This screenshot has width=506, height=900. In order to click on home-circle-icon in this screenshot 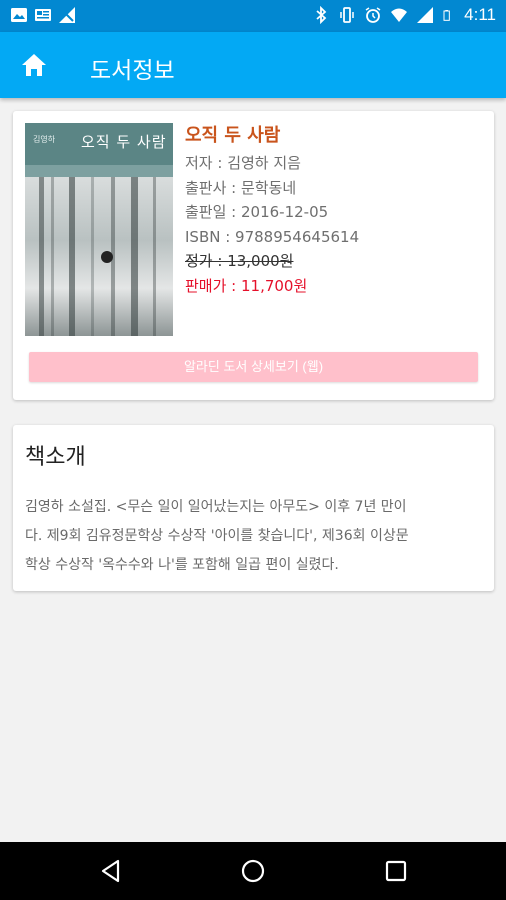, I will do `click(253, 871)`.